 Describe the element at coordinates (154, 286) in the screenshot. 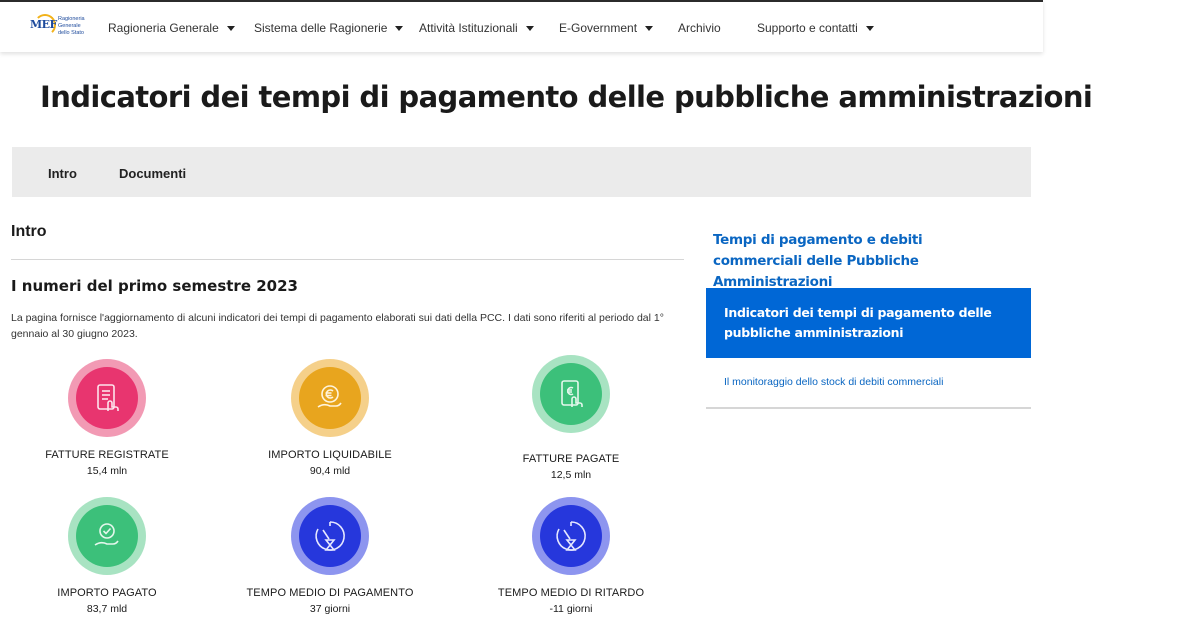

I see `subheading: I numeri del primo semestre 2023` at that location.